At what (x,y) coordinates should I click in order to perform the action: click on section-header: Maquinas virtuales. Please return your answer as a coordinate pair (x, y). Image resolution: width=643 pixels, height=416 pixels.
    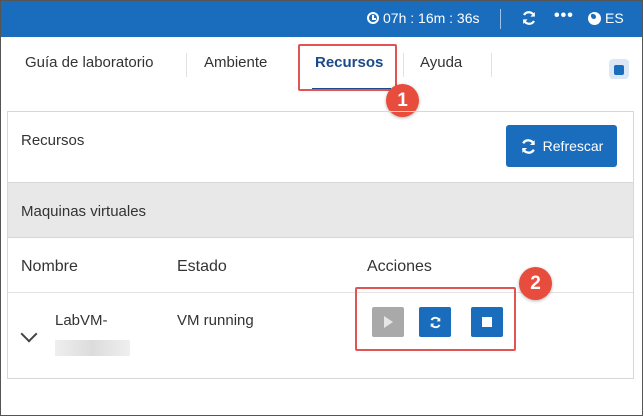
    Looking at the image, I should click on (320, 210).